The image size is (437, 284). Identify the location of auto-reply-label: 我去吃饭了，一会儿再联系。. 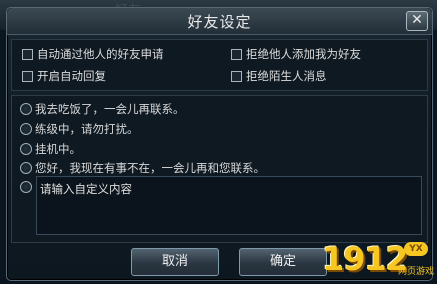
(110, 109).